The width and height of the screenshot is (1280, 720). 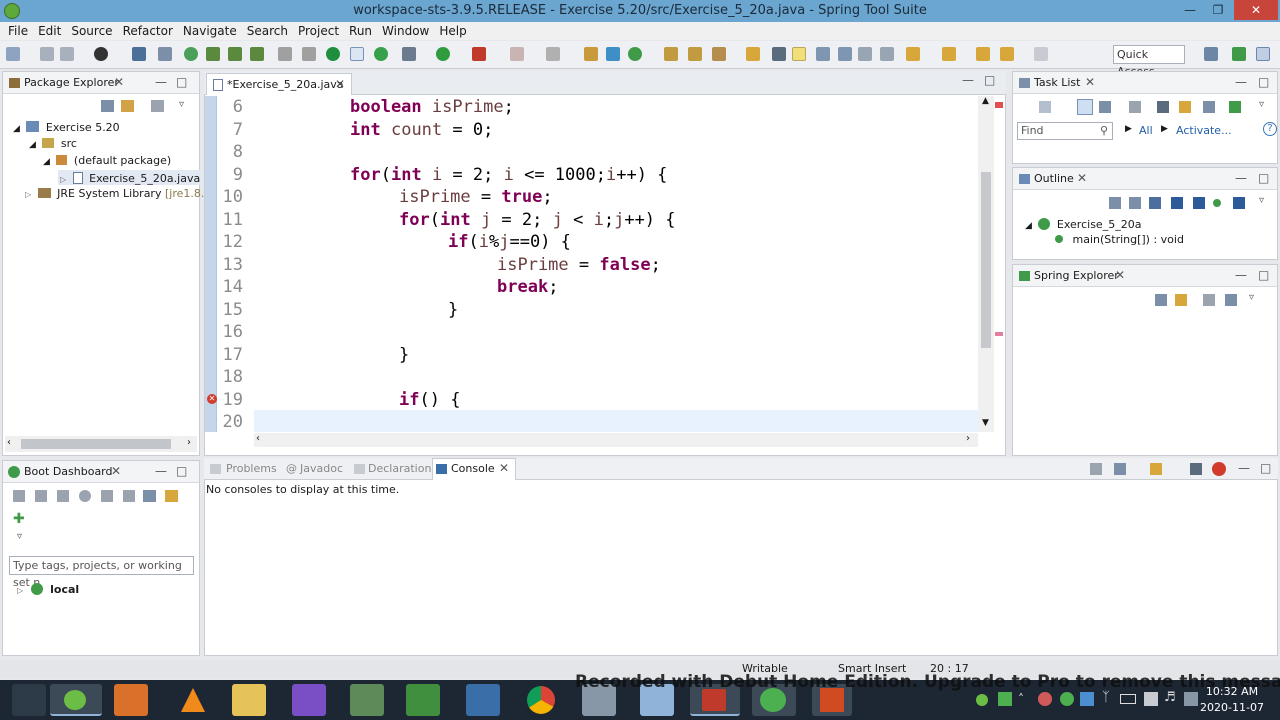 What do you see at coordinates (1120, 469) in the screenshot?
I see `display-console-icon` at bounding box center [1120, 469].